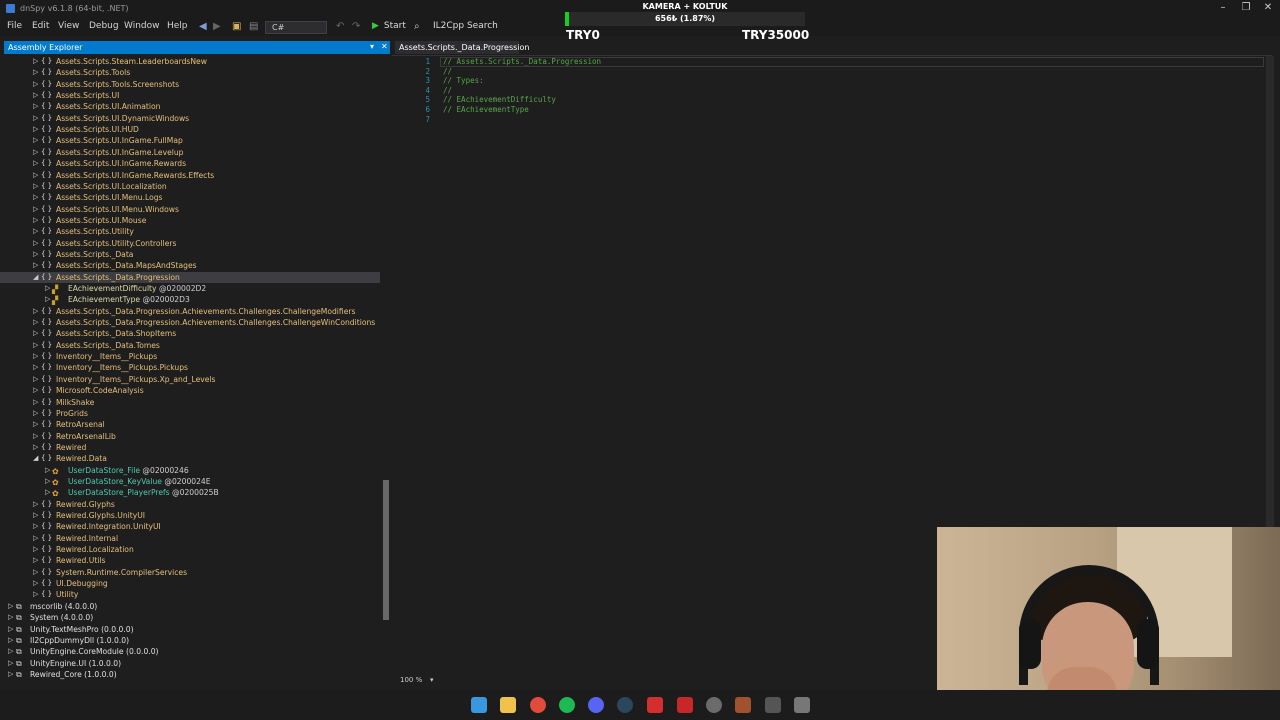 The image size is (1280, 720). Describe the element at coordinates (177, 26) in the screenshot. I see `menu-help: Help` at that location.